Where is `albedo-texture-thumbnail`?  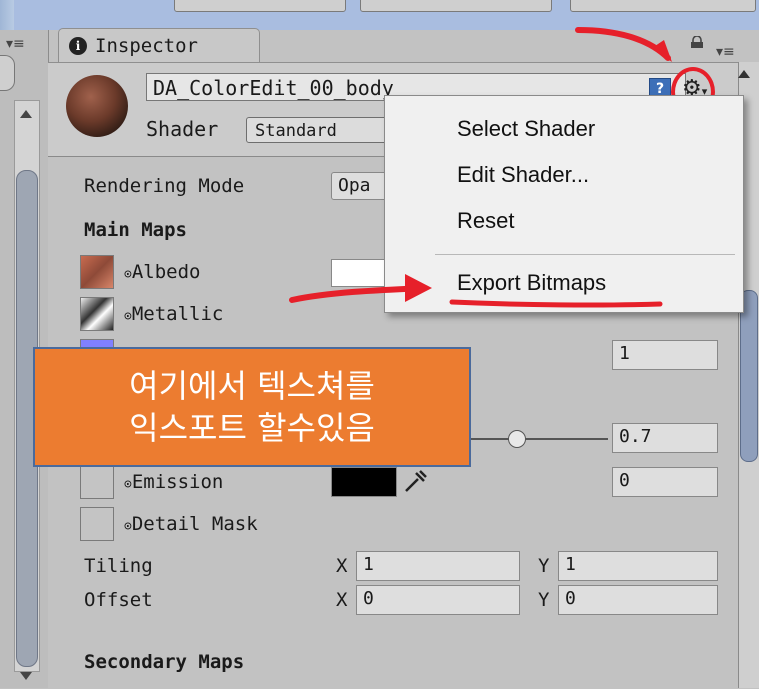 albedo-texture-thumbnail is located at coordinates (97, 272).